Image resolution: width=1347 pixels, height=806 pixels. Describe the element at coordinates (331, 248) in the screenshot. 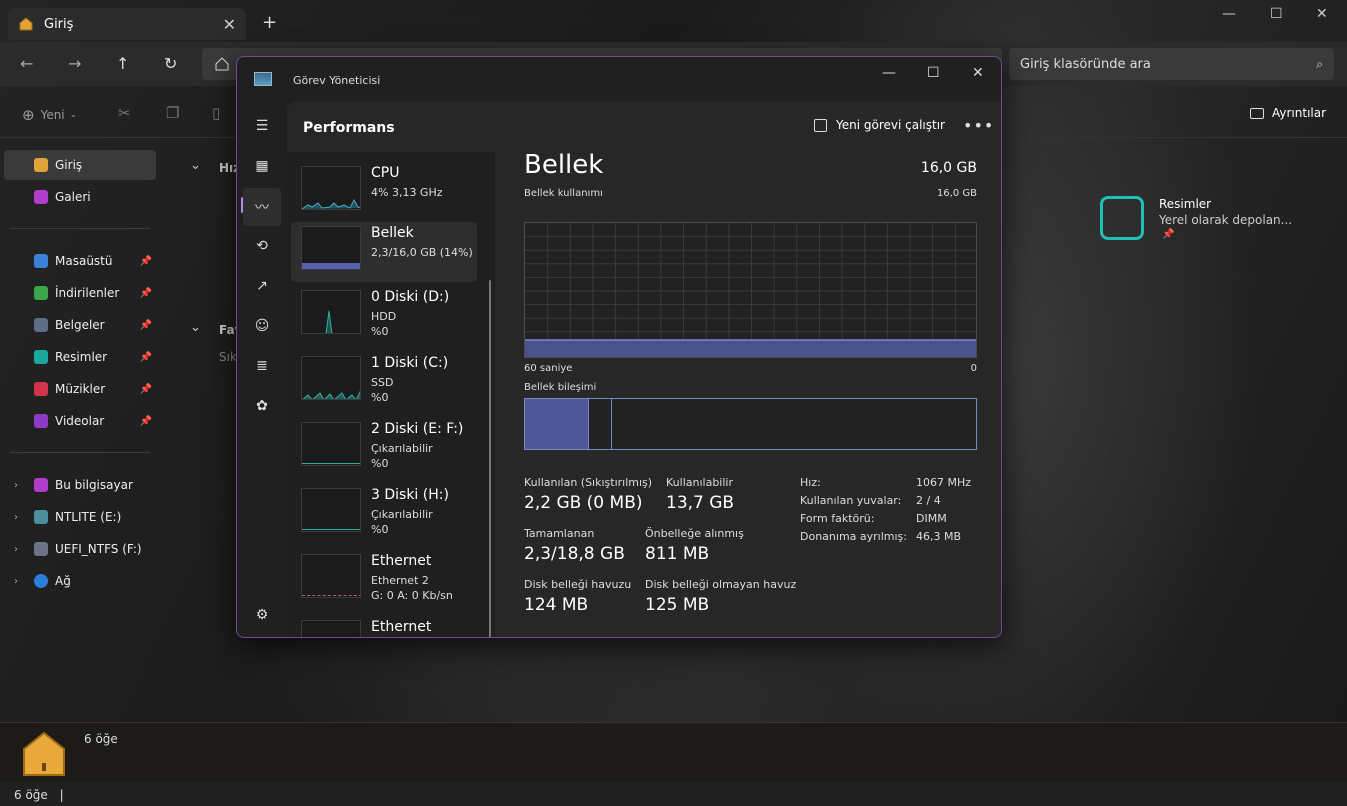

I see `memory-thumbnail-graph` at that location.